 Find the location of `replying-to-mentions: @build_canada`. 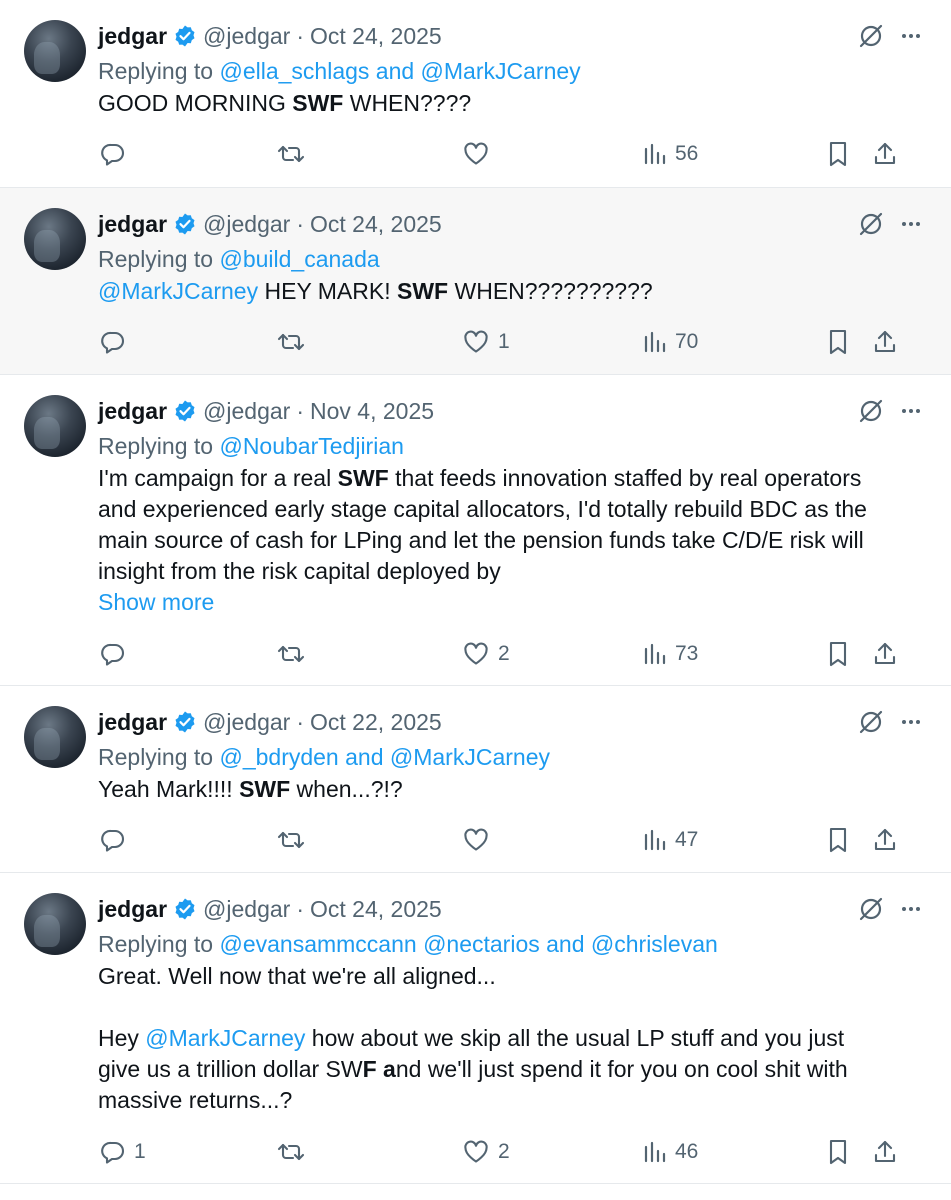

replying-to-mentions: @build_canada is located at coordinates (299, 259).